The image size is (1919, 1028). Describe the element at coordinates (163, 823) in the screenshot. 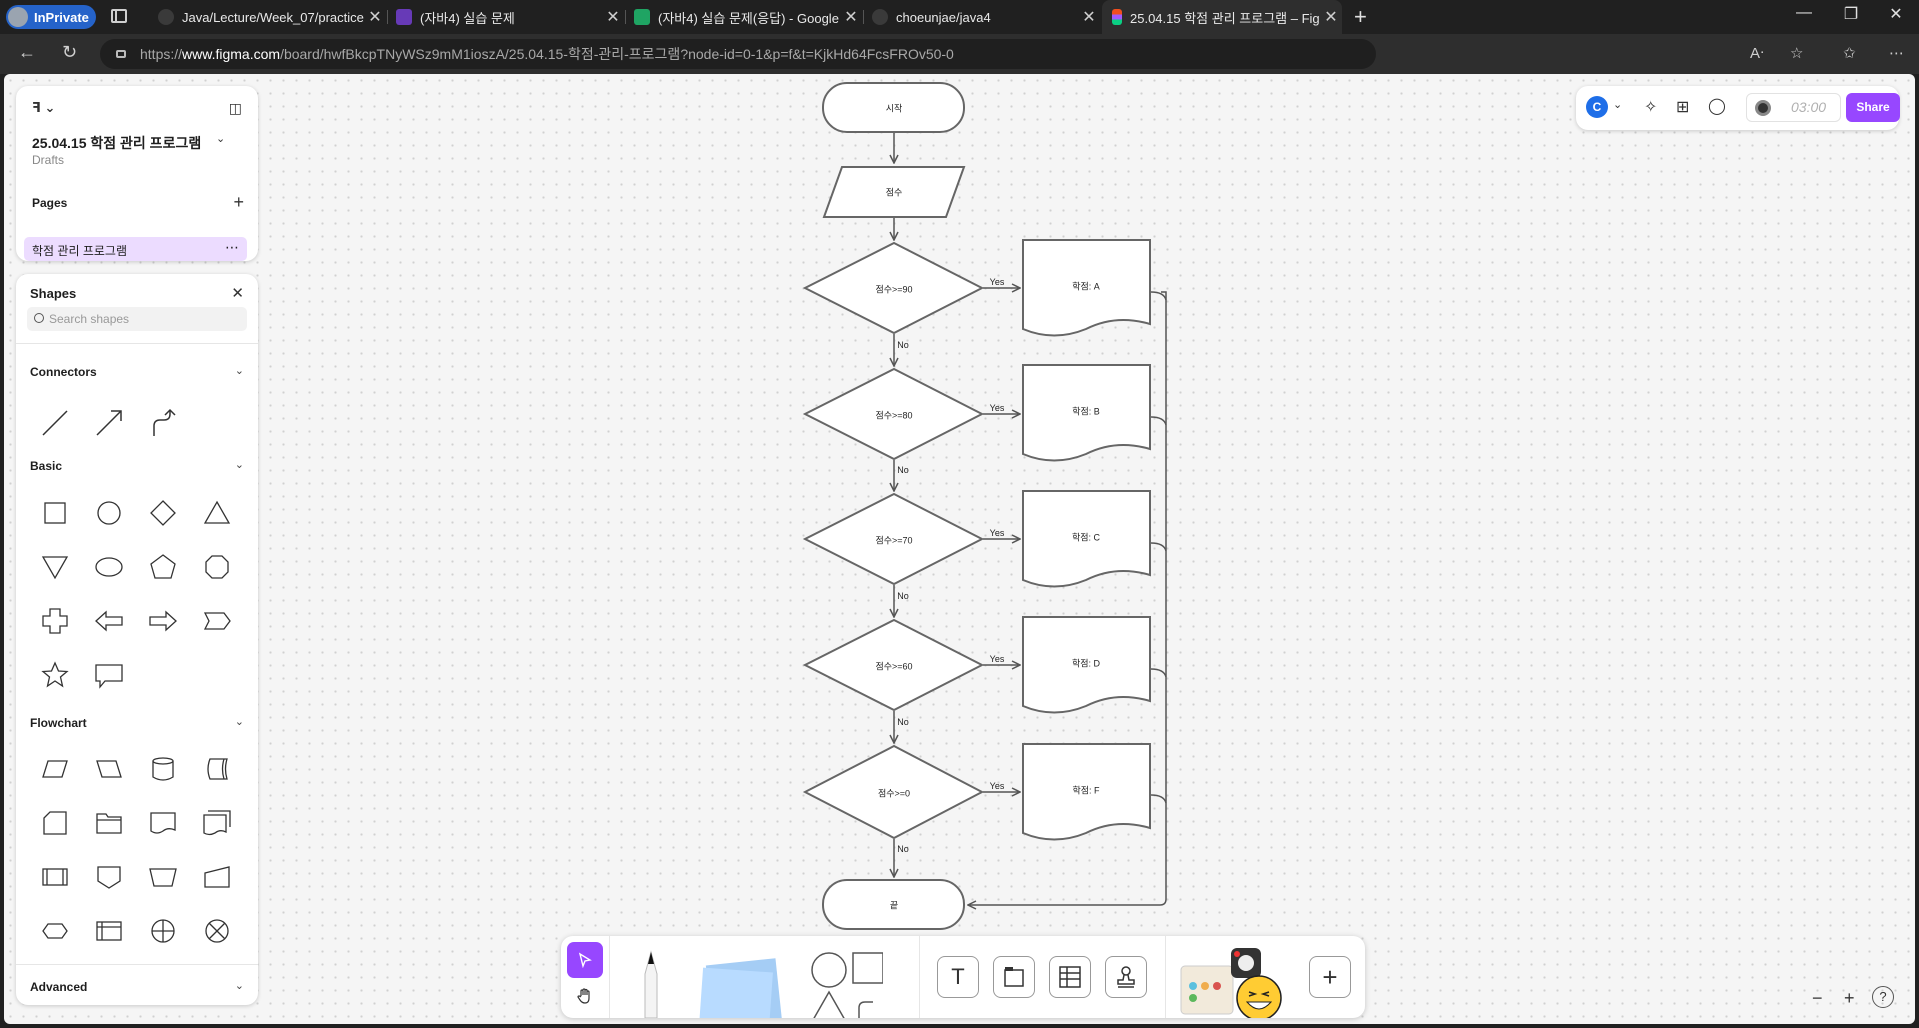

I see `document-icon` at that location.